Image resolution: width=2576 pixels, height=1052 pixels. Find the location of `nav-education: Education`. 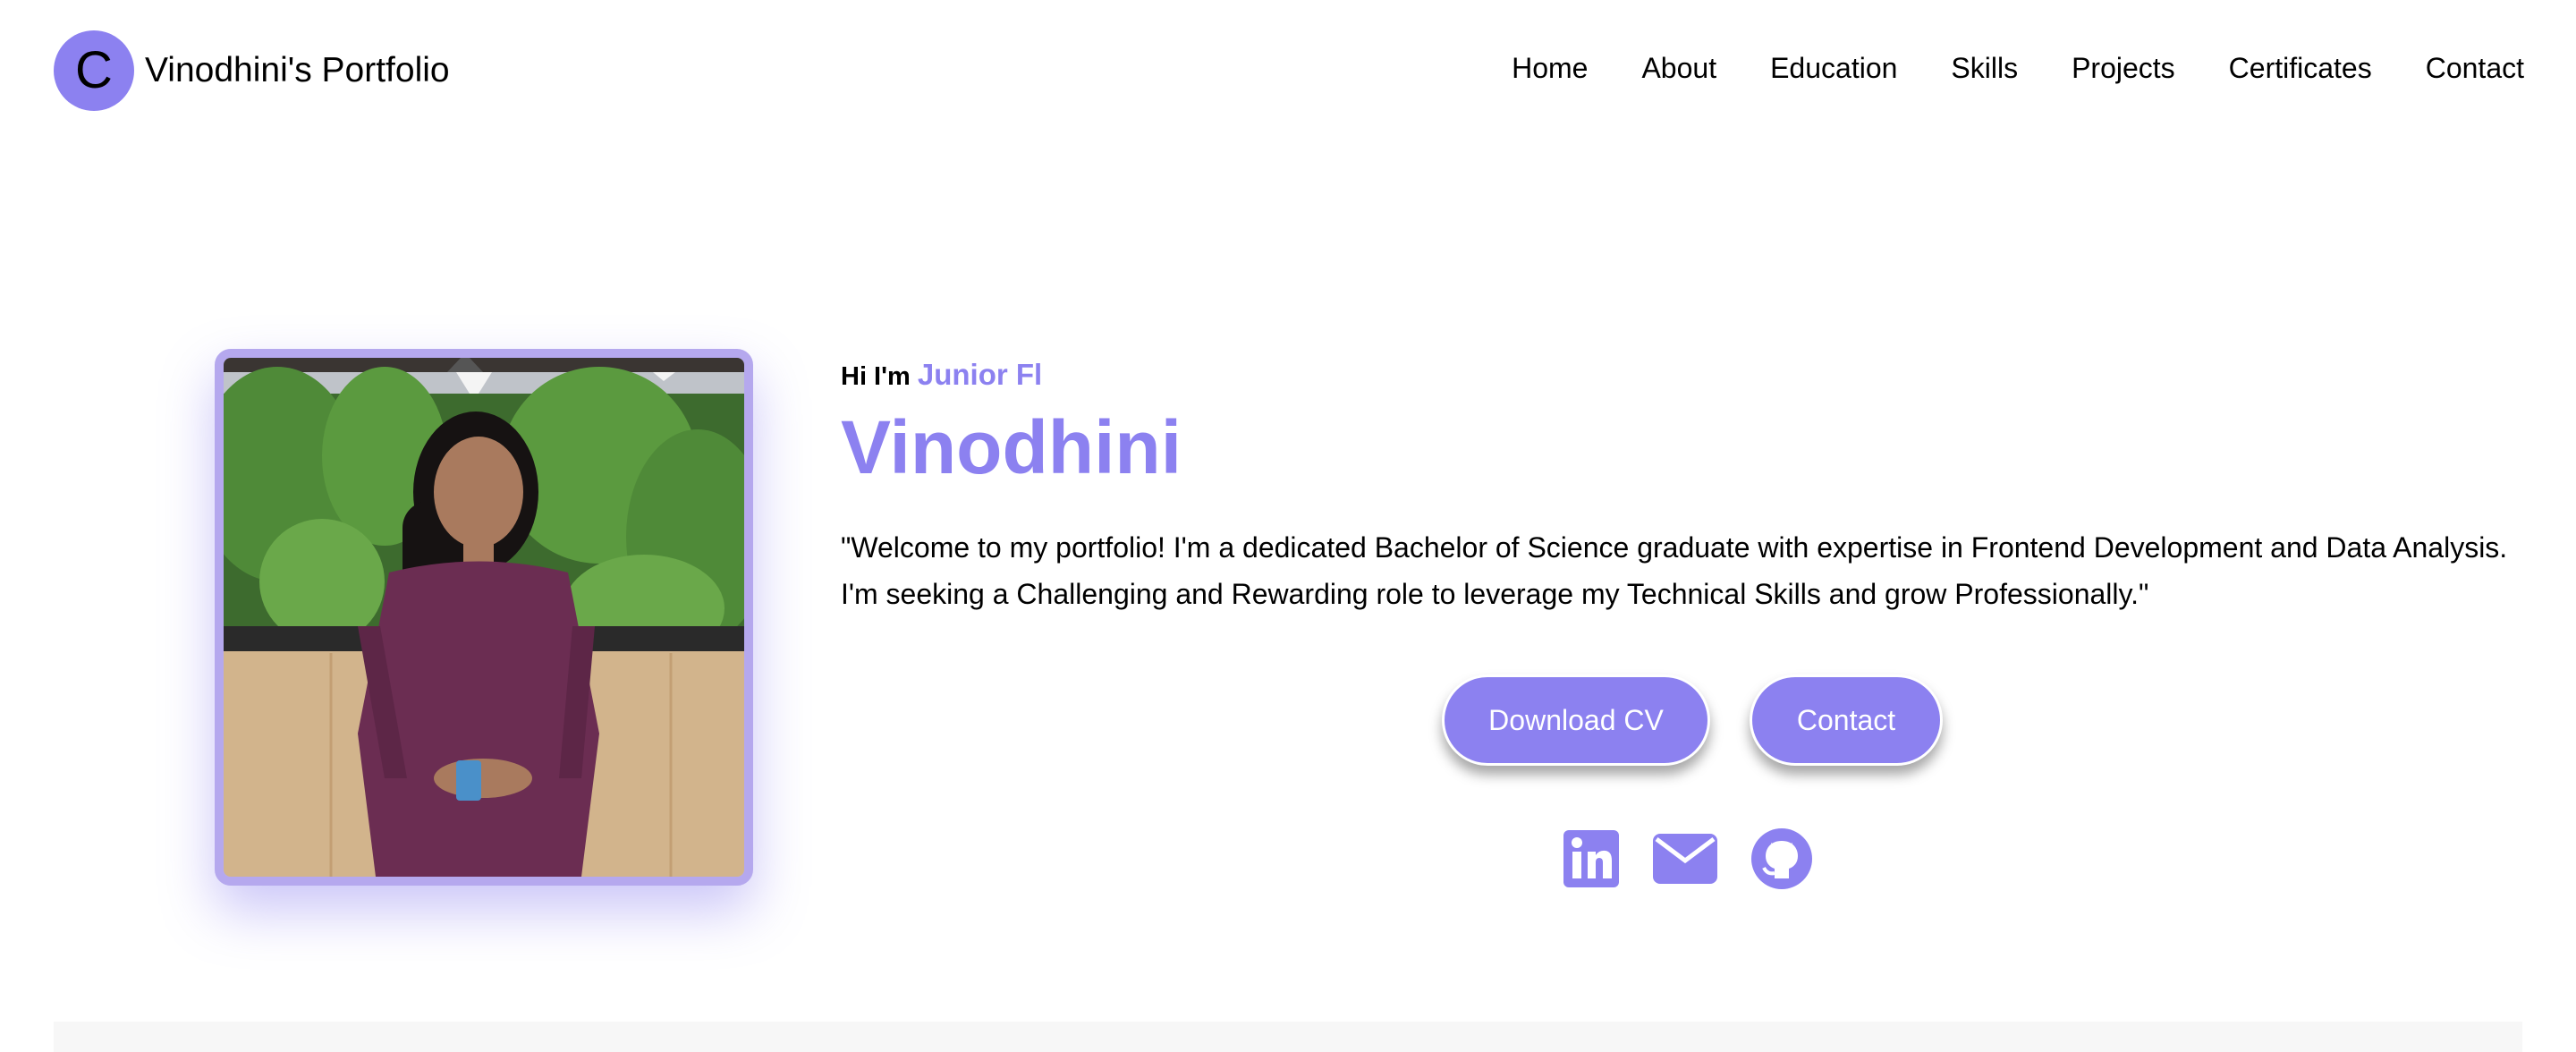

nav-education: Education is located at coordinates (1833, 68).